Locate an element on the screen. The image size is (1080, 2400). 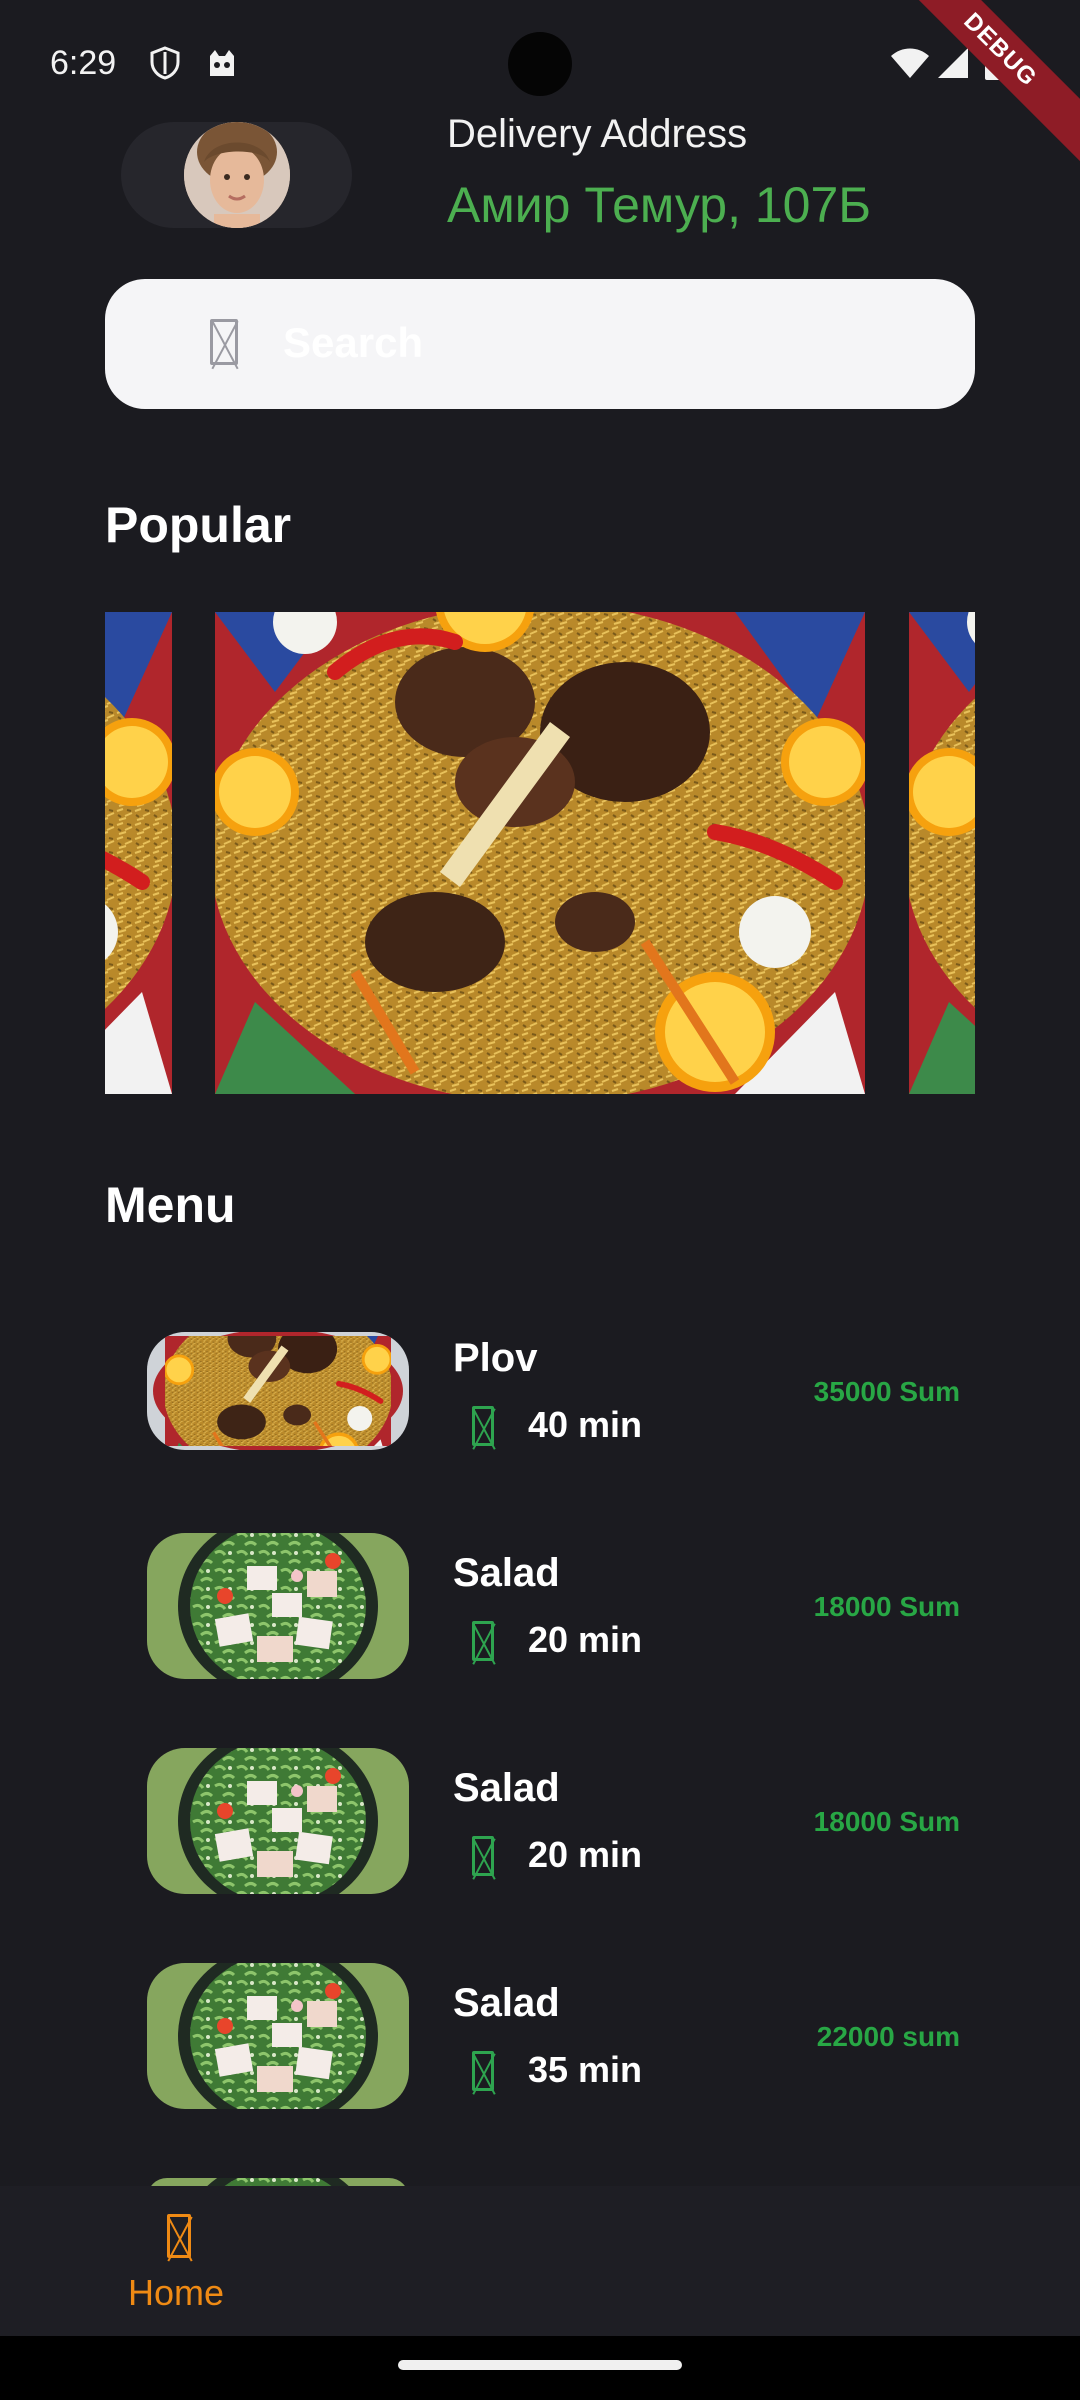
camera-cutout is located at coordinates (540, 64).